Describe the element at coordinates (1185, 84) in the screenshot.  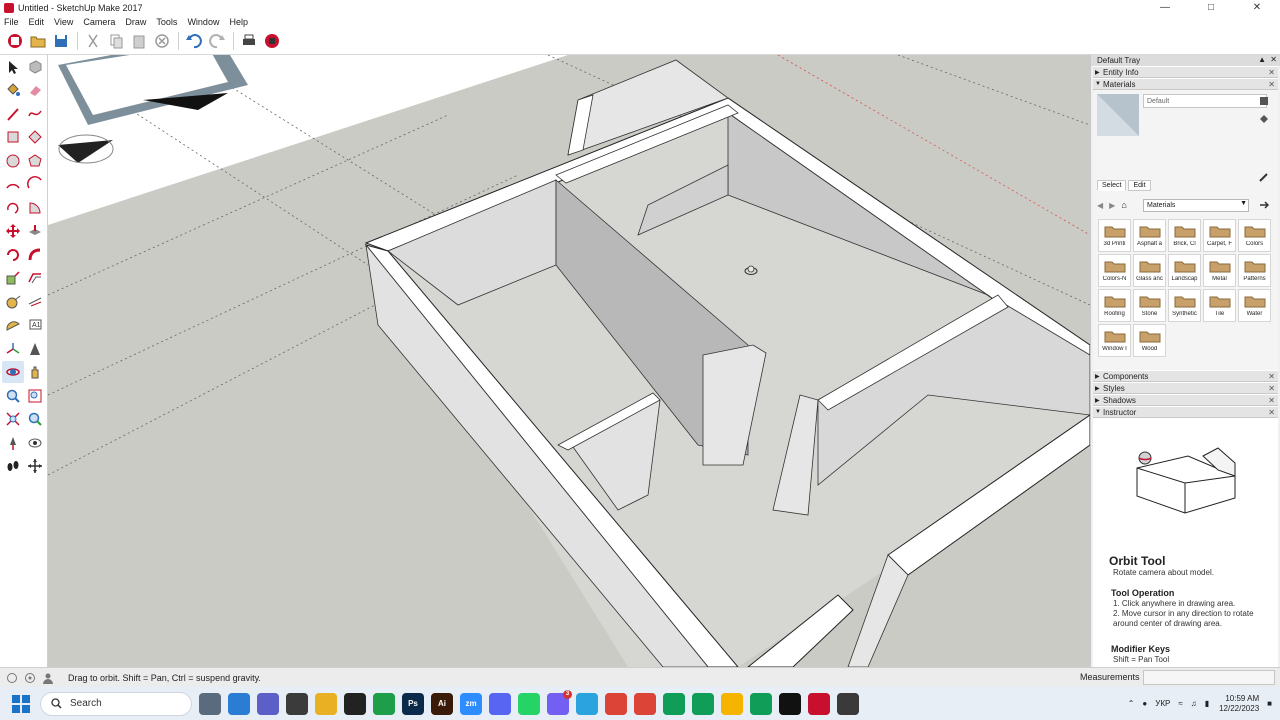
I see `panel-materials: ▼ Materials ✕` at that location.